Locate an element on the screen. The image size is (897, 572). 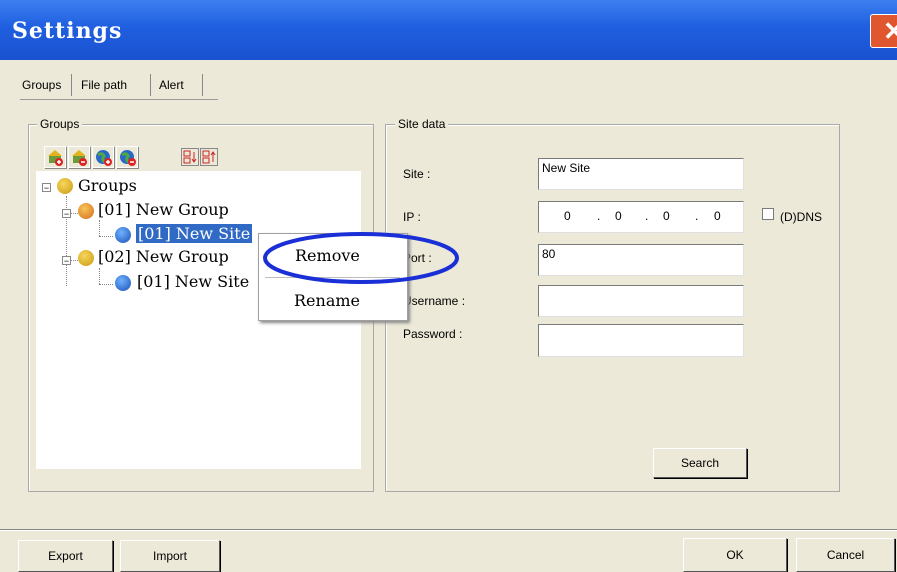
move-up-icon is located at coordinates (209, 157).